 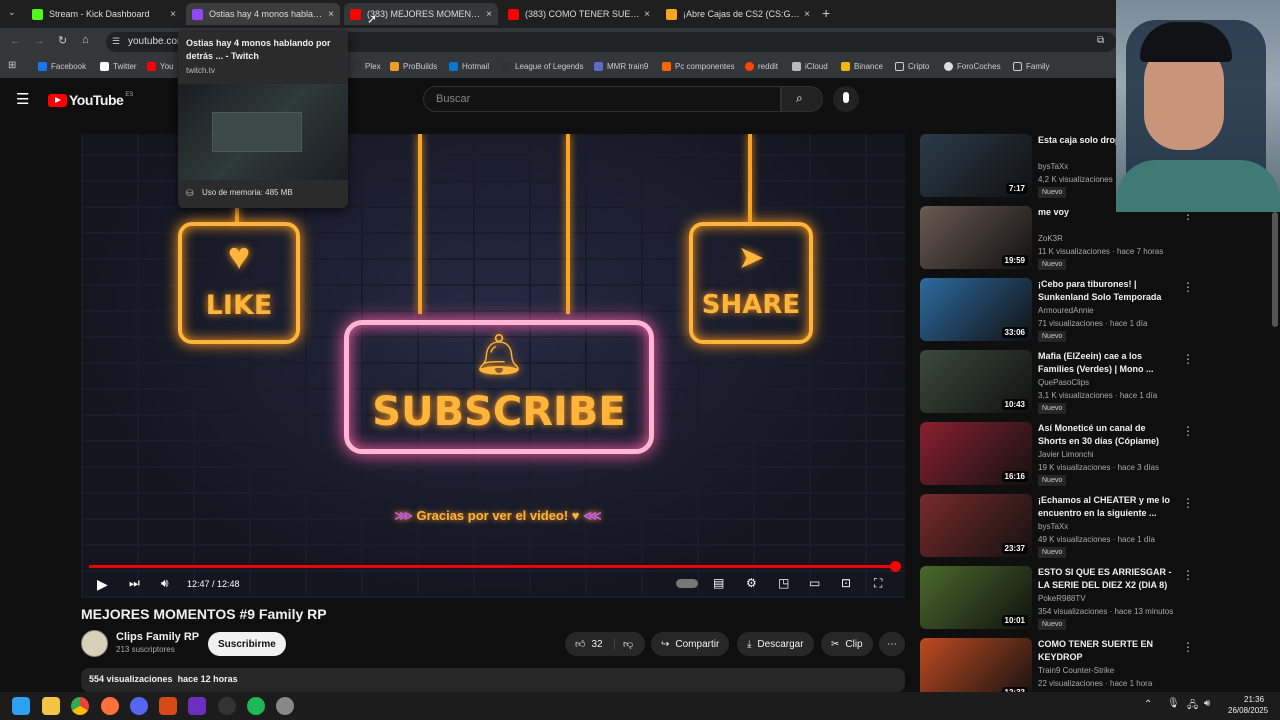 I want to click on play-icon: ▶, so click(x=102, y=584).